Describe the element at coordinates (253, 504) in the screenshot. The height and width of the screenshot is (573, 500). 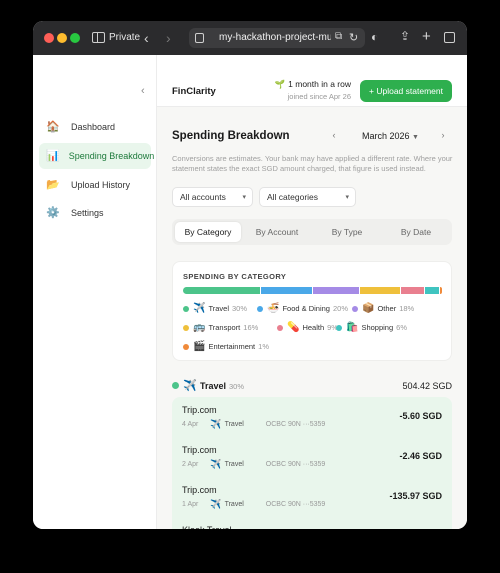
I see `transaction-meta: 1 Apr ✈️ Travel OCBC 90N ···5359` at that location.